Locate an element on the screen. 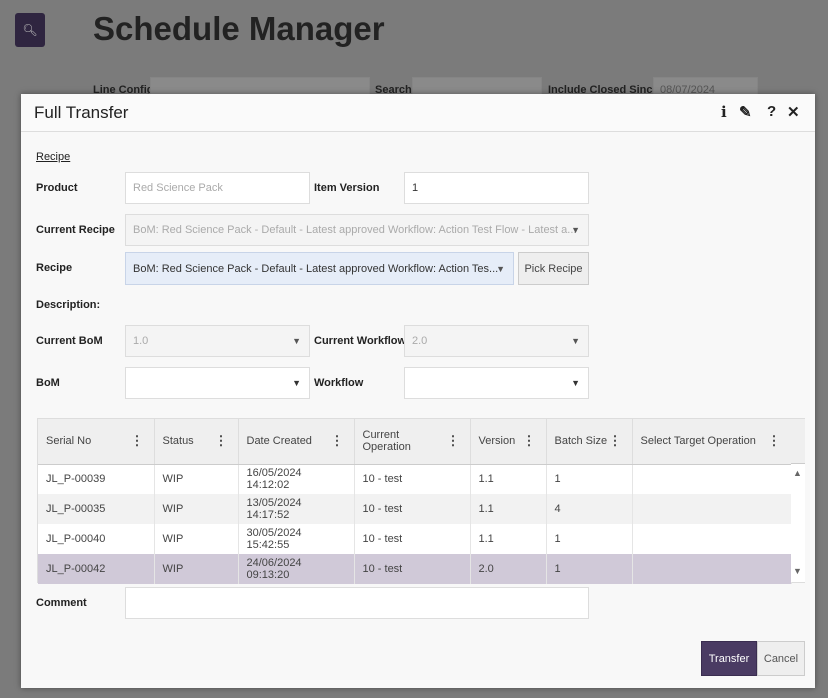 This screenshot has width=828, height=698. cancel-button: Cancel is located at coordinates (781, 658).